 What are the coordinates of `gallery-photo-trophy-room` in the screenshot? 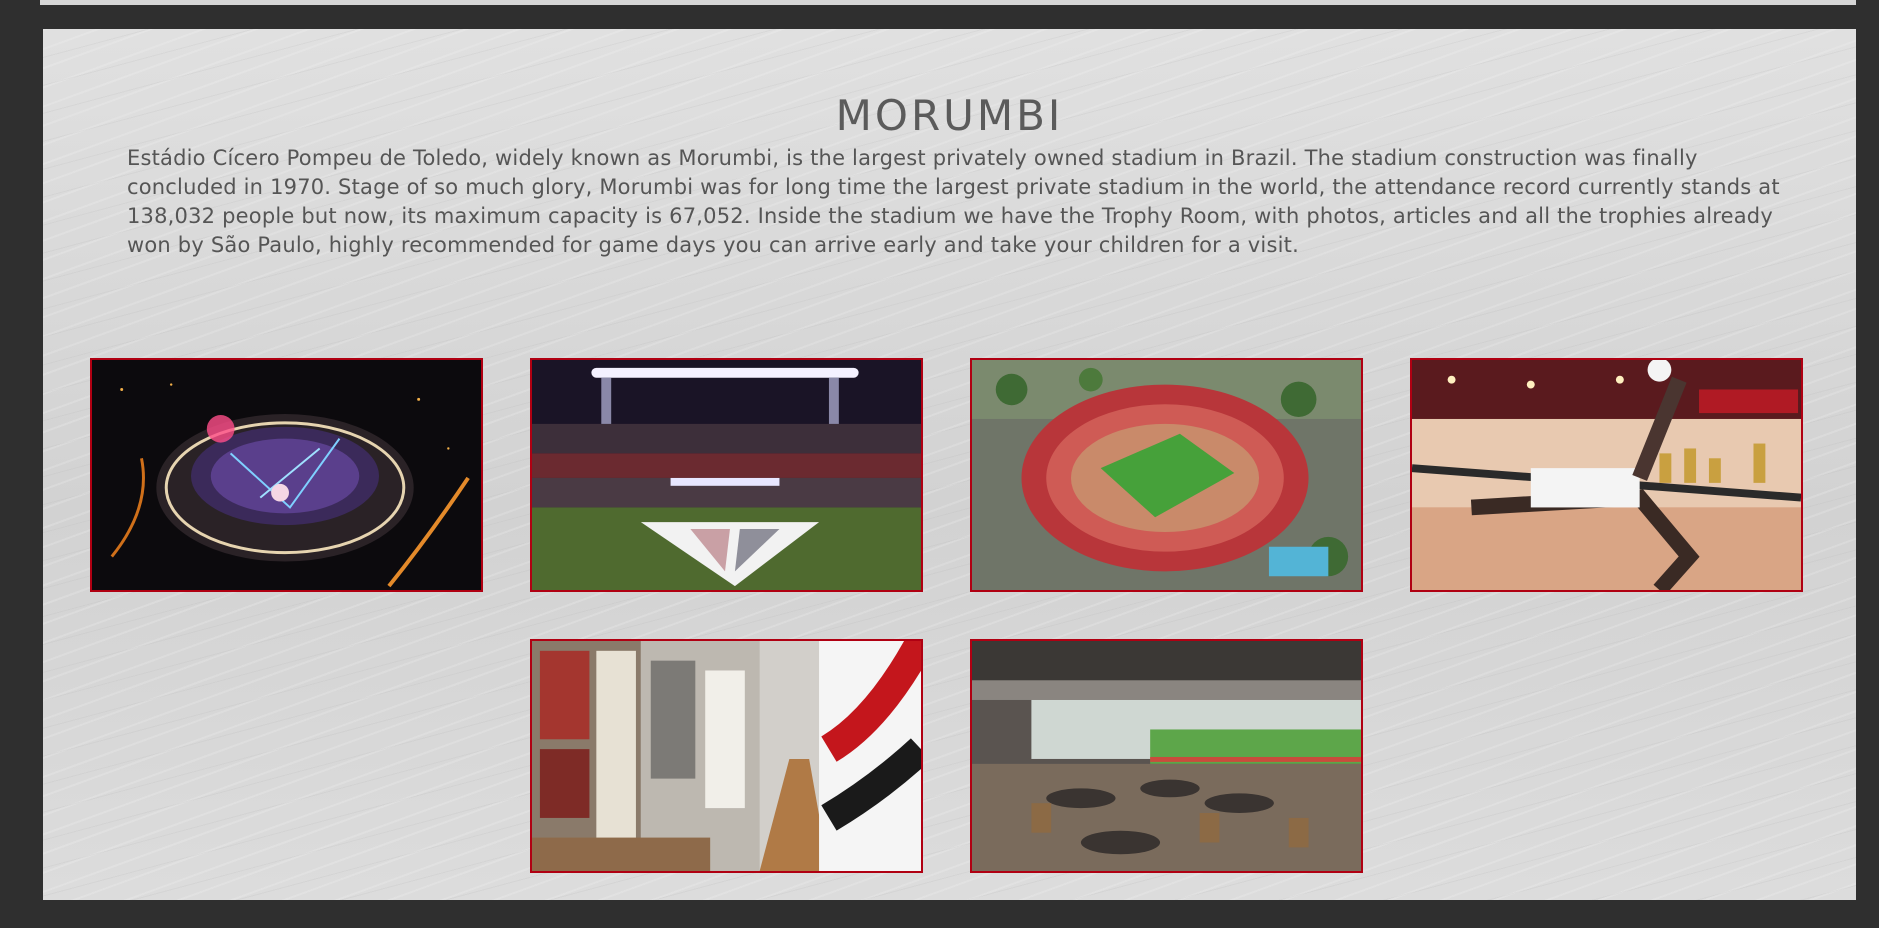 It's located at (1606, 475).